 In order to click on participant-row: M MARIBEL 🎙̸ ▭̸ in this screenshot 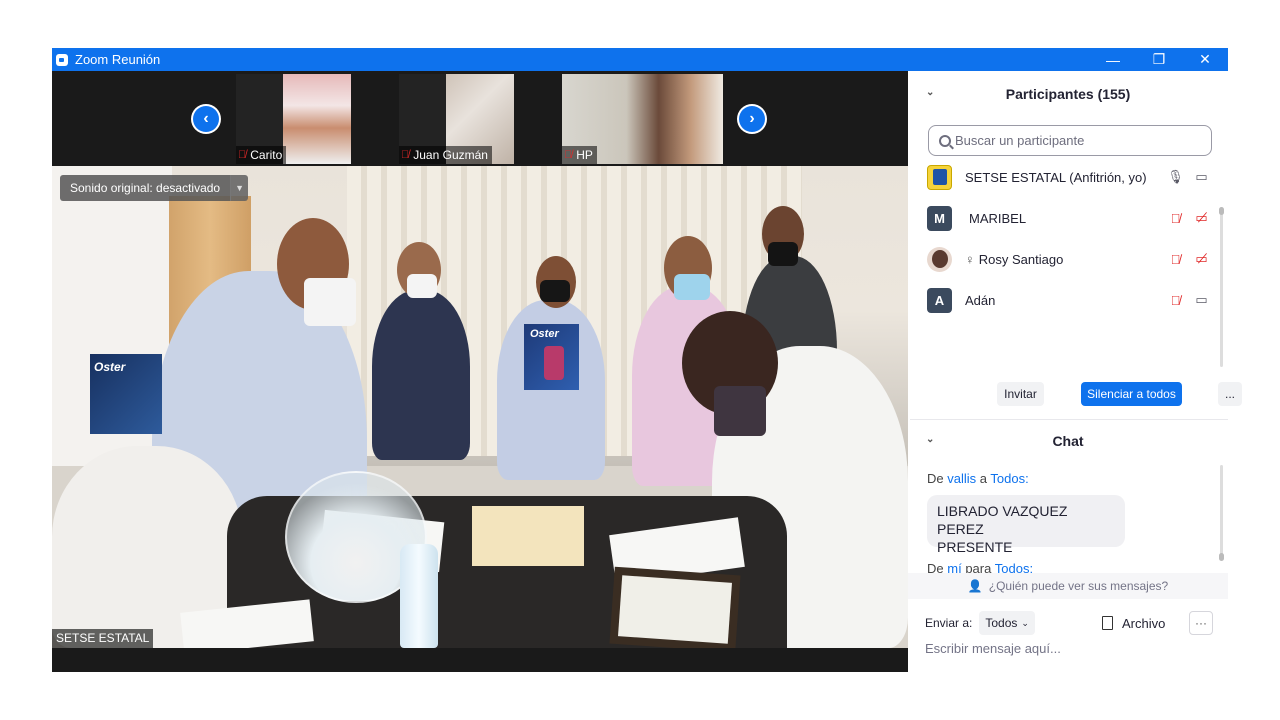, I will do `click(1068, 218)`.